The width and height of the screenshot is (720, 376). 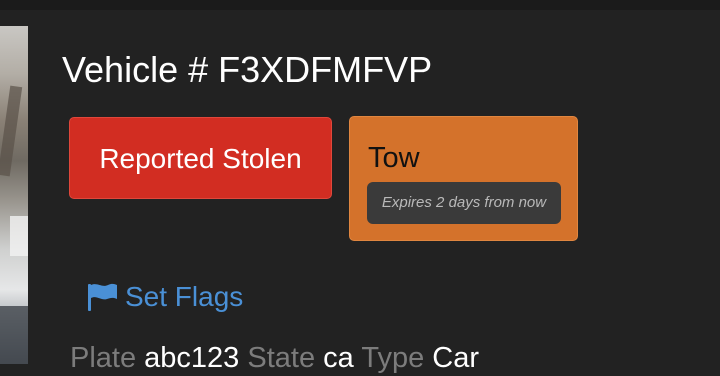 I want to click on type-label: Type, so click(x=393, y=358).